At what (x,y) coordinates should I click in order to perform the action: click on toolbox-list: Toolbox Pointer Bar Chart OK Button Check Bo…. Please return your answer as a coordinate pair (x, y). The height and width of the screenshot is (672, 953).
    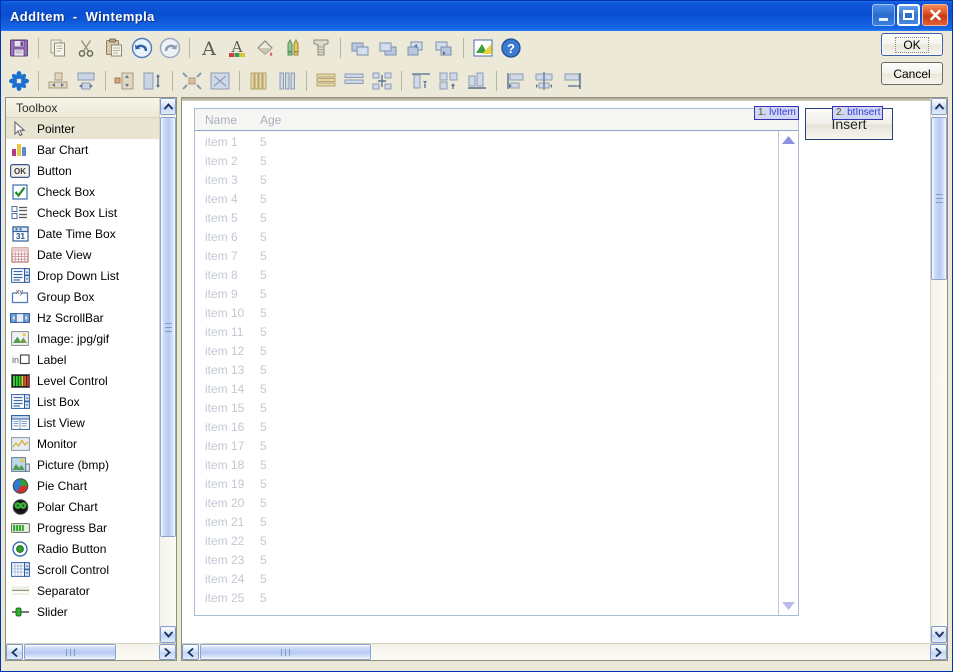
    Looking at the image, I should click on (82, 370).